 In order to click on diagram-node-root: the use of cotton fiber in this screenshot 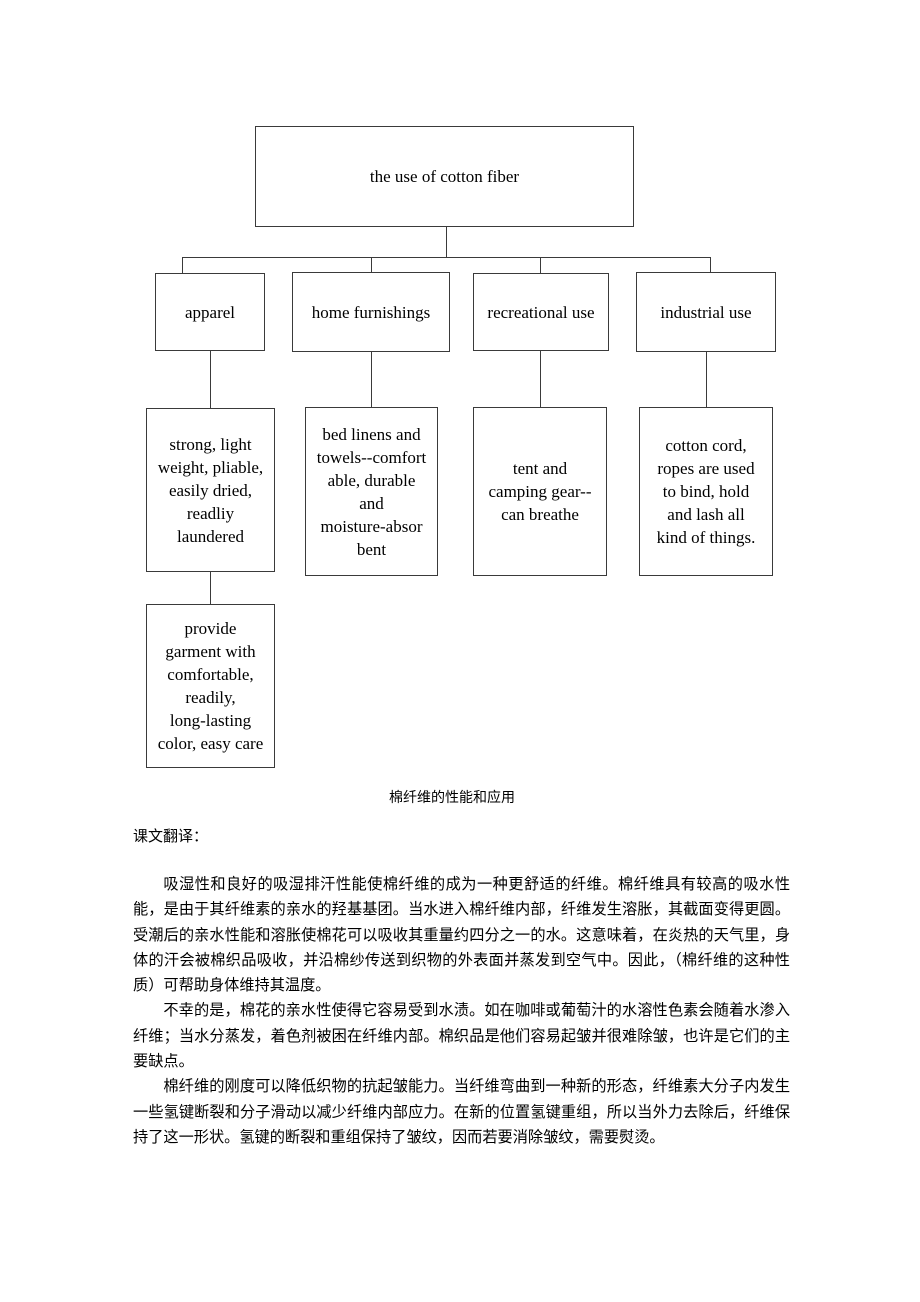, I will do `click(444, 176)`.